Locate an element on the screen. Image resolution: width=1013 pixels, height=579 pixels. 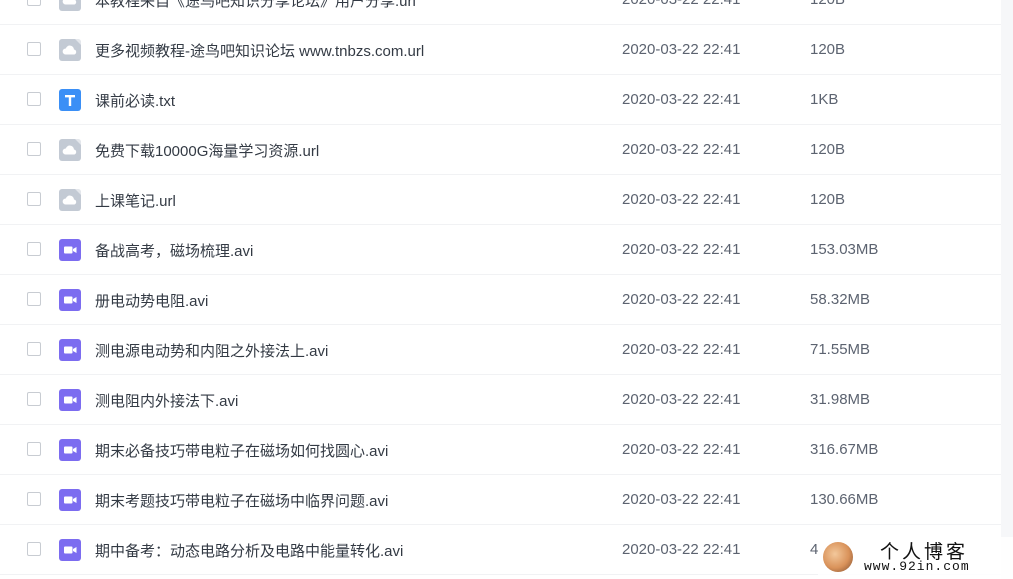
file-size: 71.55MB is located at coordinates (840, 349).